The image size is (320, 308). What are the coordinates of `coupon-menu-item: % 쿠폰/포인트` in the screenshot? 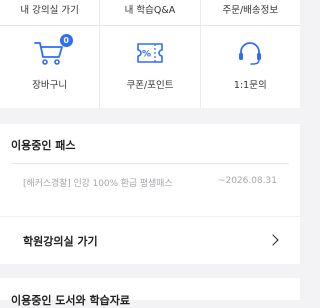 It's located at (150, 67).